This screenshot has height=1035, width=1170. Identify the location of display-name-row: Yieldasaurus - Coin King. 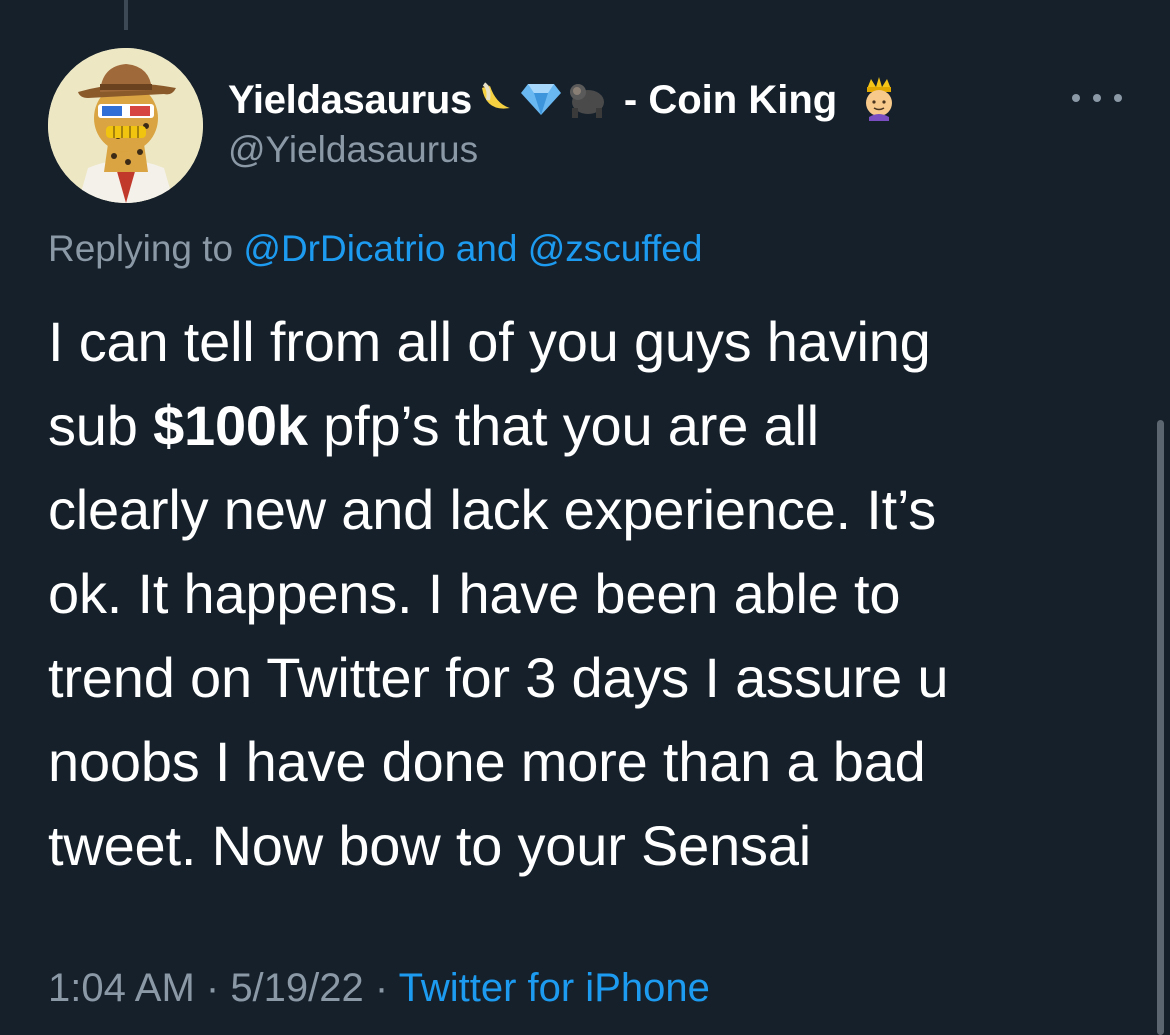
(563, 100).